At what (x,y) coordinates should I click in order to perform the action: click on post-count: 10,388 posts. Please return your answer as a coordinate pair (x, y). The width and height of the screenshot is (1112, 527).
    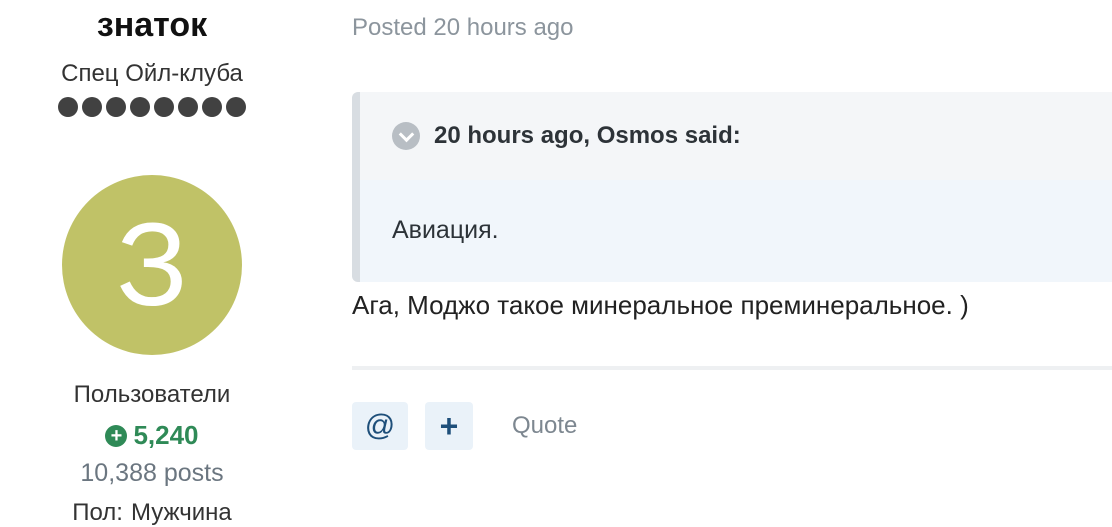
    Looking at the image, I should click on (152, 473).